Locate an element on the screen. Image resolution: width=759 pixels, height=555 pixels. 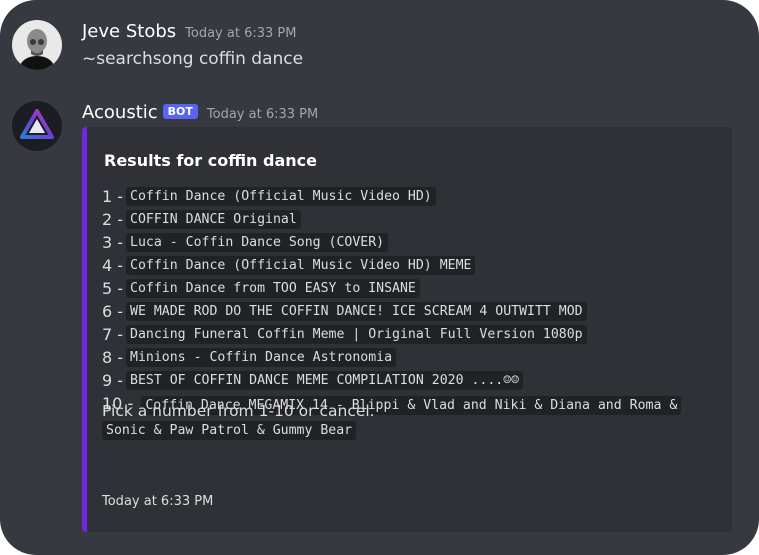
embed-footer-timestamp: Today at 6:33 PM is located at coordinates (158, 501).